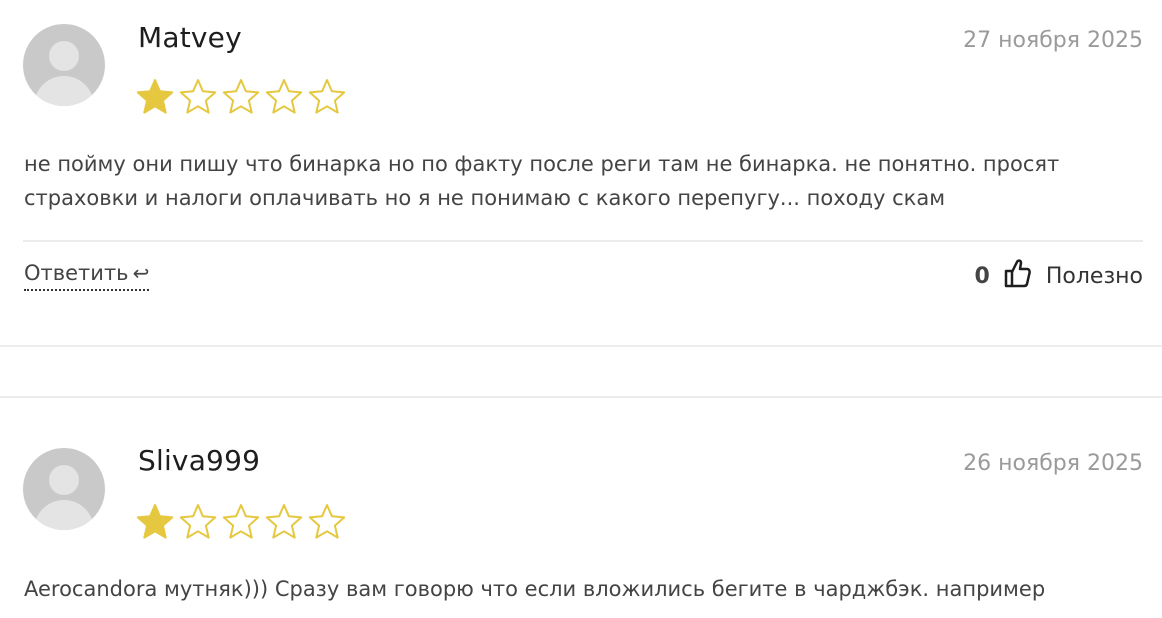 The image size is (1162, 618). I want to click on review-author: Matvey, so click(190, 37).